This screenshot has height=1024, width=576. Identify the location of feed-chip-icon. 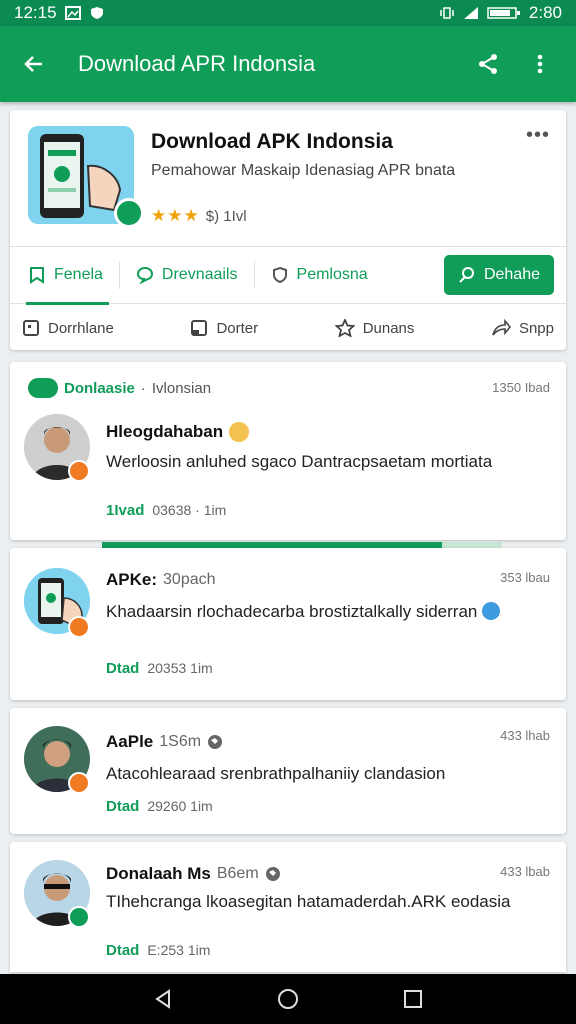
(43, 388).